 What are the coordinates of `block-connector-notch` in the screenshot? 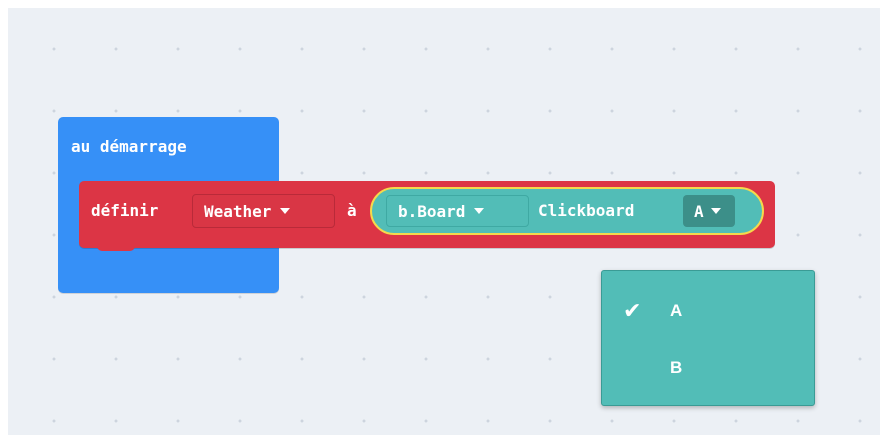 It's located at (116, 246).